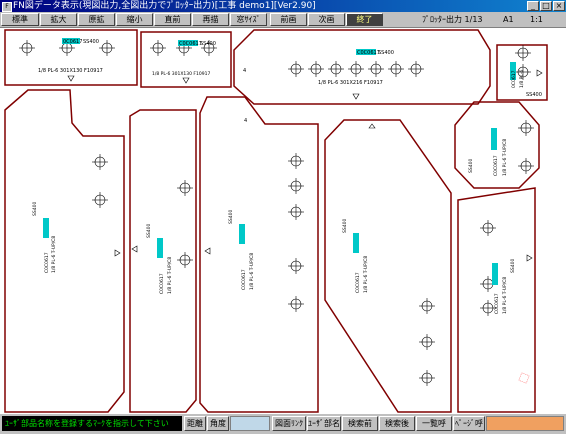  Describe the element at coordinates (20, 19) in the screenshot. I see `standard-button: 標準` at that location.